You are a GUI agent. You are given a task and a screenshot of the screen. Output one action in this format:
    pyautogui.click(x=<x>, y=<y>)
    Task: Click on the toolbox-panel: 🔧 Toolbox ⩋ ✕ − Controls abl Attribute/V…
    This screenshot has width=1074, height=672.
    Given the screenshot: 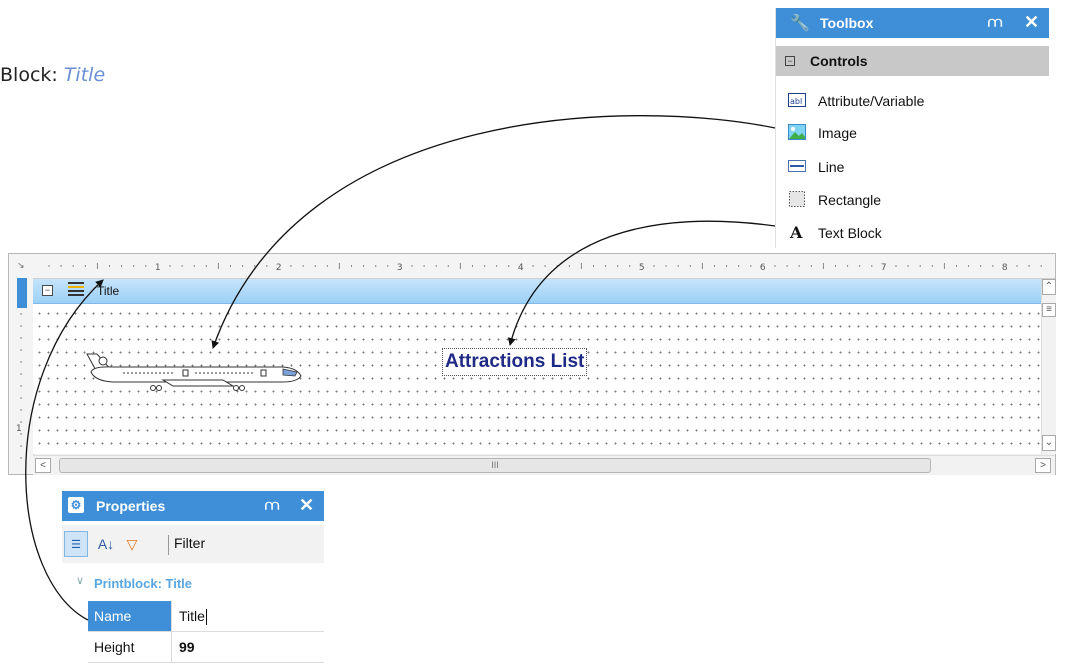 What is the action you would take?
    pyautogui.click(x=912, y=128)
    